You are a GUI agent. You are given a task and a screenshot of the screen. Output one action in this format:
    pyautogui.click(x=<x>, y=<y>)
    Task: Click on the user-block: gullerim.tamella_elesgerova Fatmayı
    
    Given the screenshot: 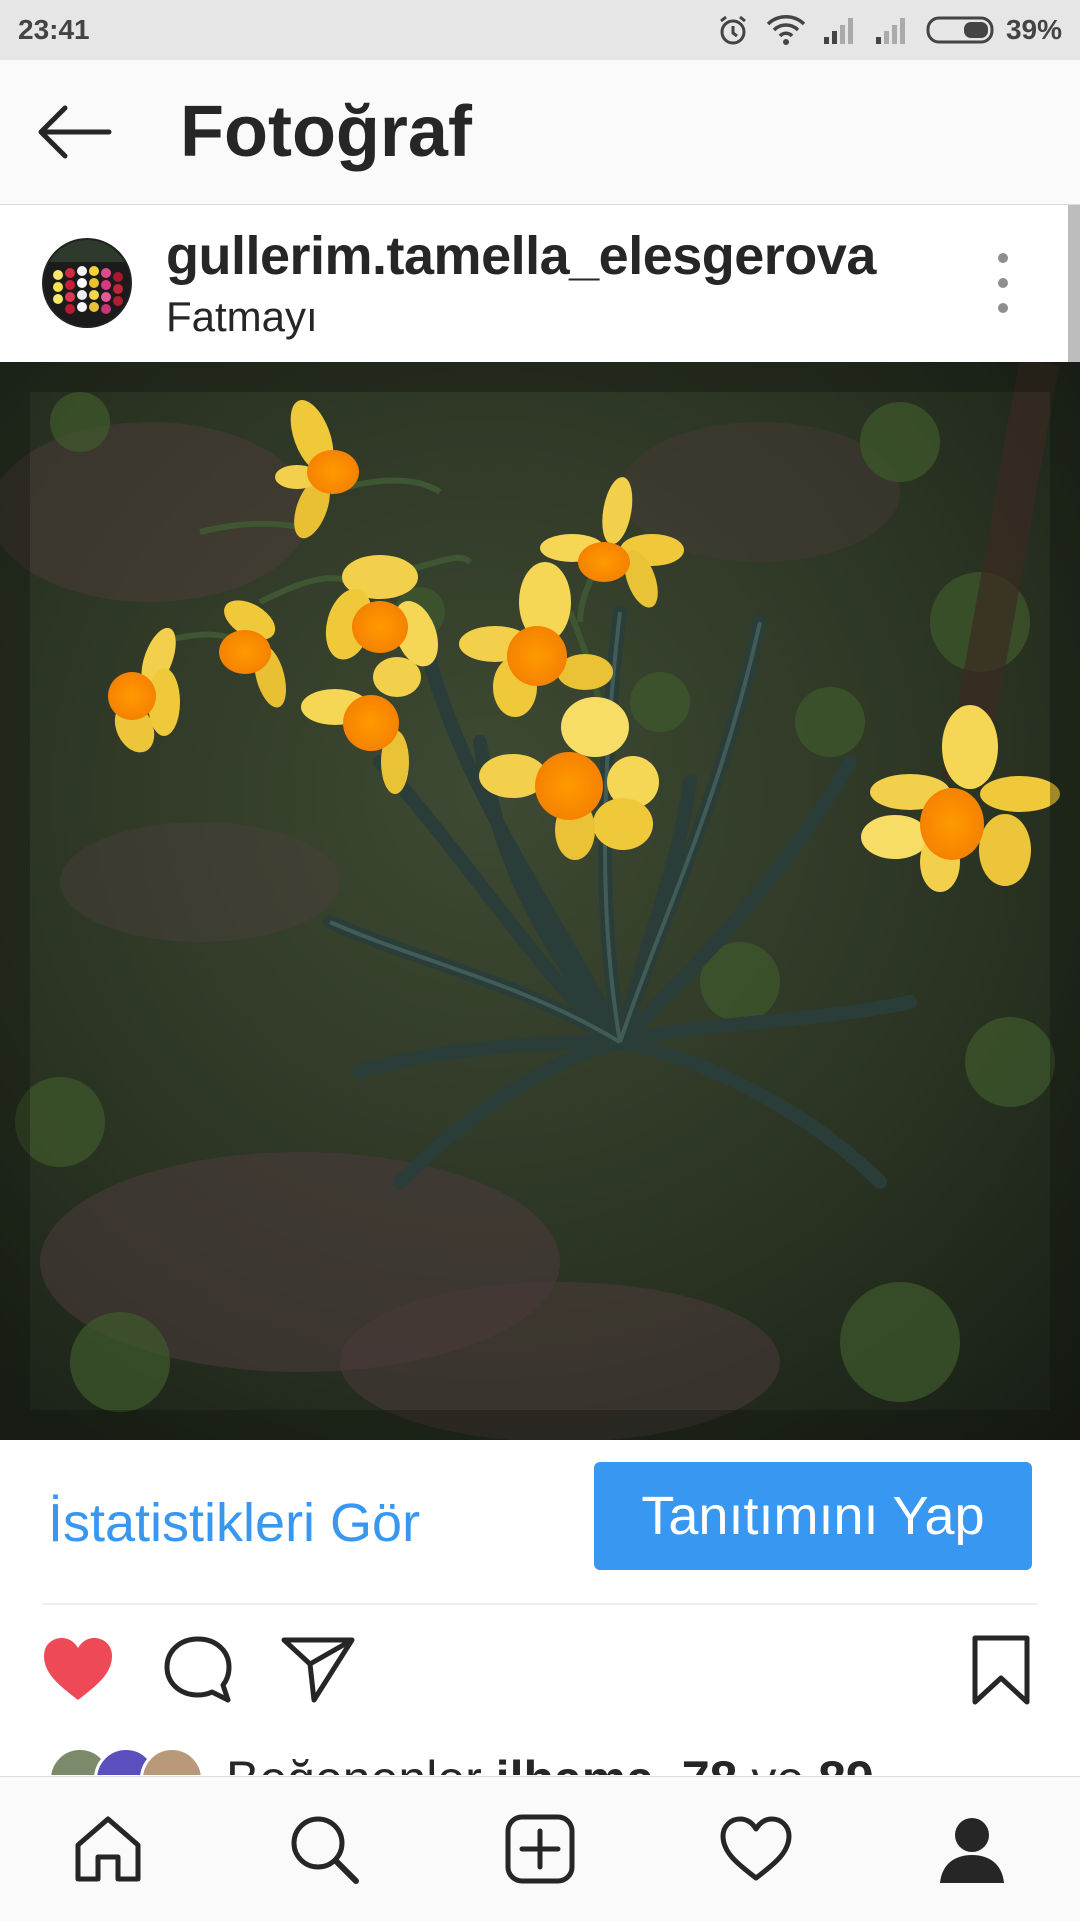 What is the action you would take?
    pyautogui.click(x=521, y=283)
    